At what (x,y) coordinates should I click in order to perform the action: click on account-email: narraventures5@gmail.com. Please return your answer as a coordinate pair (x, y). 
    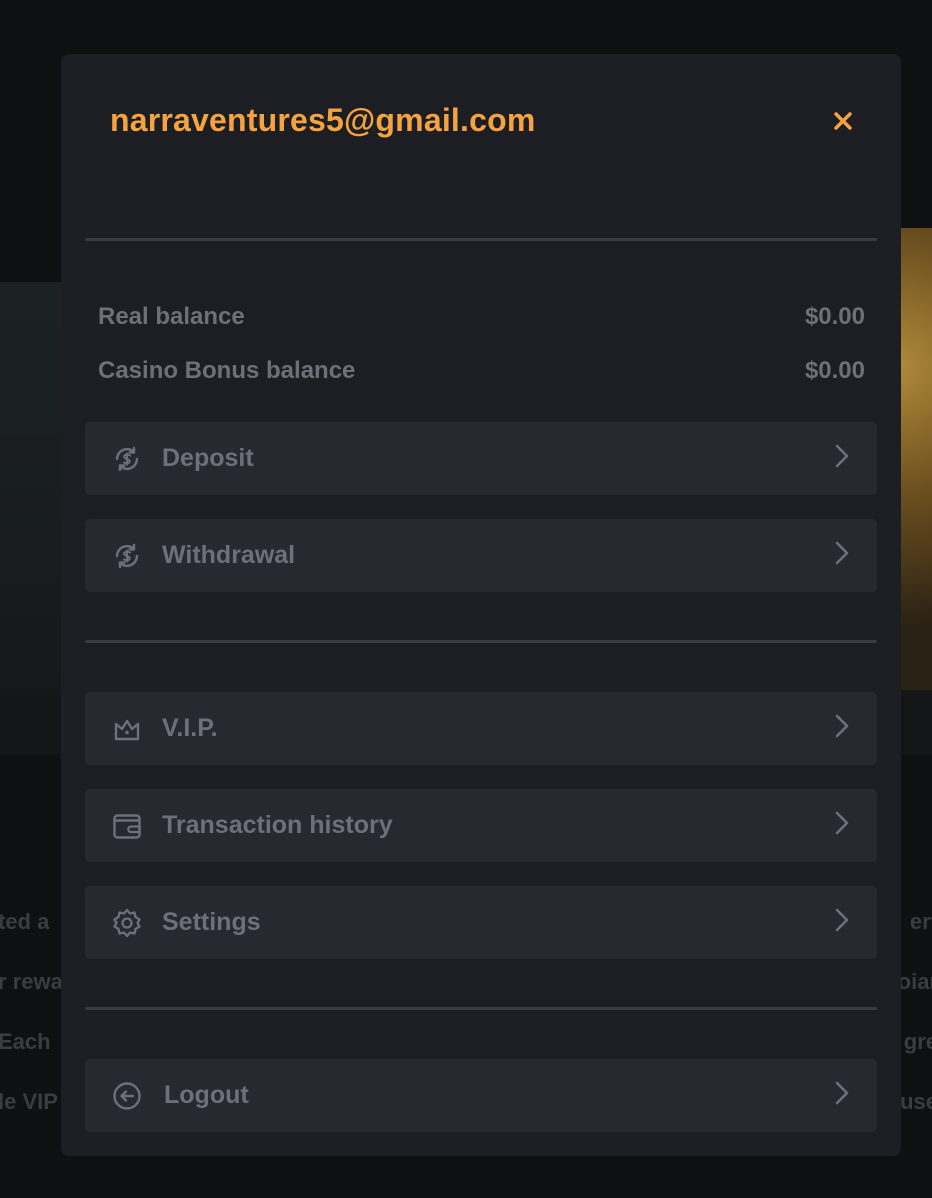
    Looking at the image, I should click on (323, 120).